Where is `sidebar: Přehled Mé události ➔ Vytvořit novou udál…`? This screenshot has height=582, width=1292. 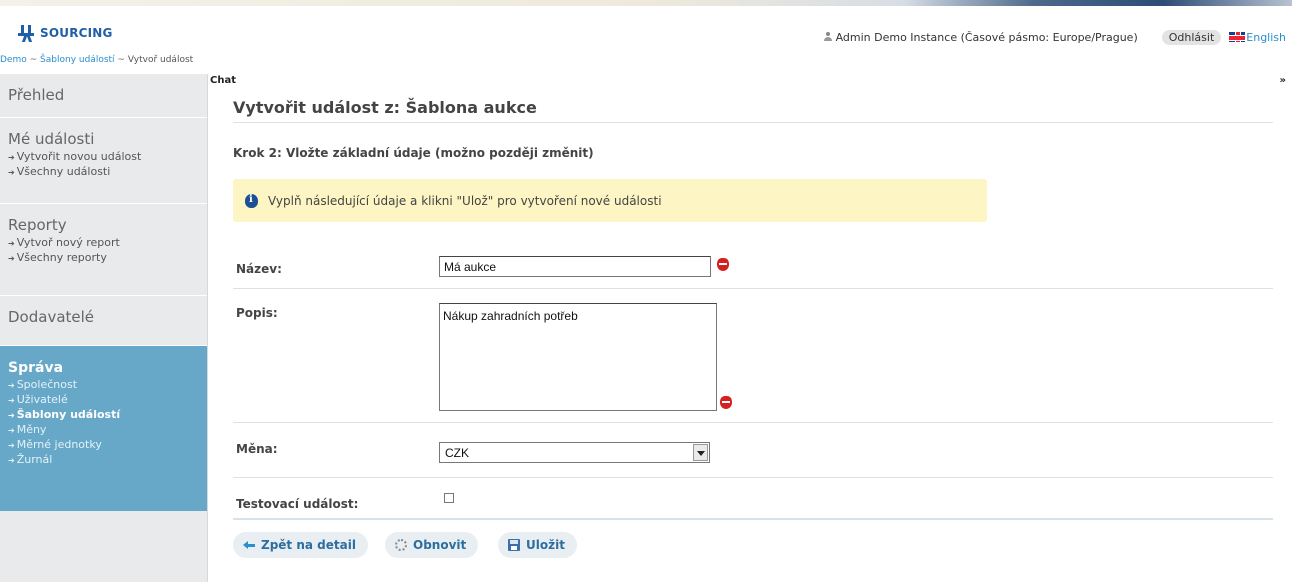 sidebar: Přehled Mé události ➔ Vytvořit novou udál… is located at coordinates (104, 328).